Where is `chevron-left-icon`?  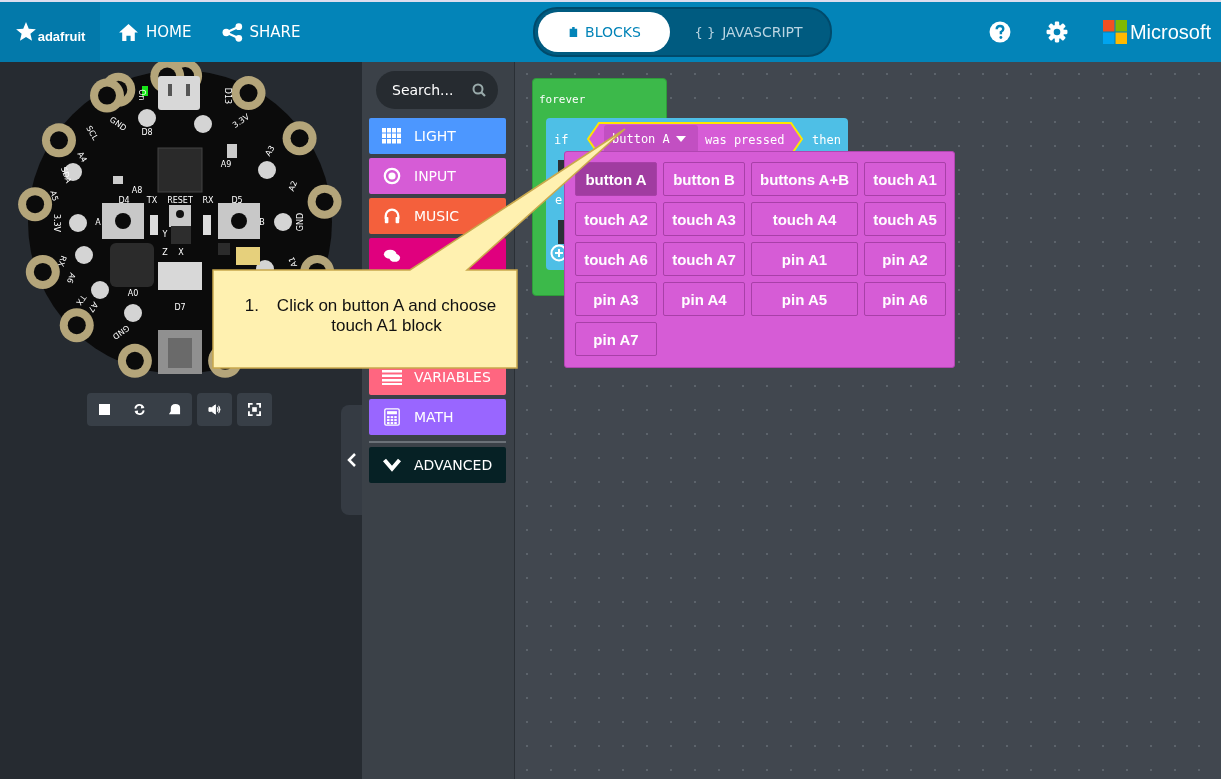 chevron-left-icon is located at coordinates (351, 460).